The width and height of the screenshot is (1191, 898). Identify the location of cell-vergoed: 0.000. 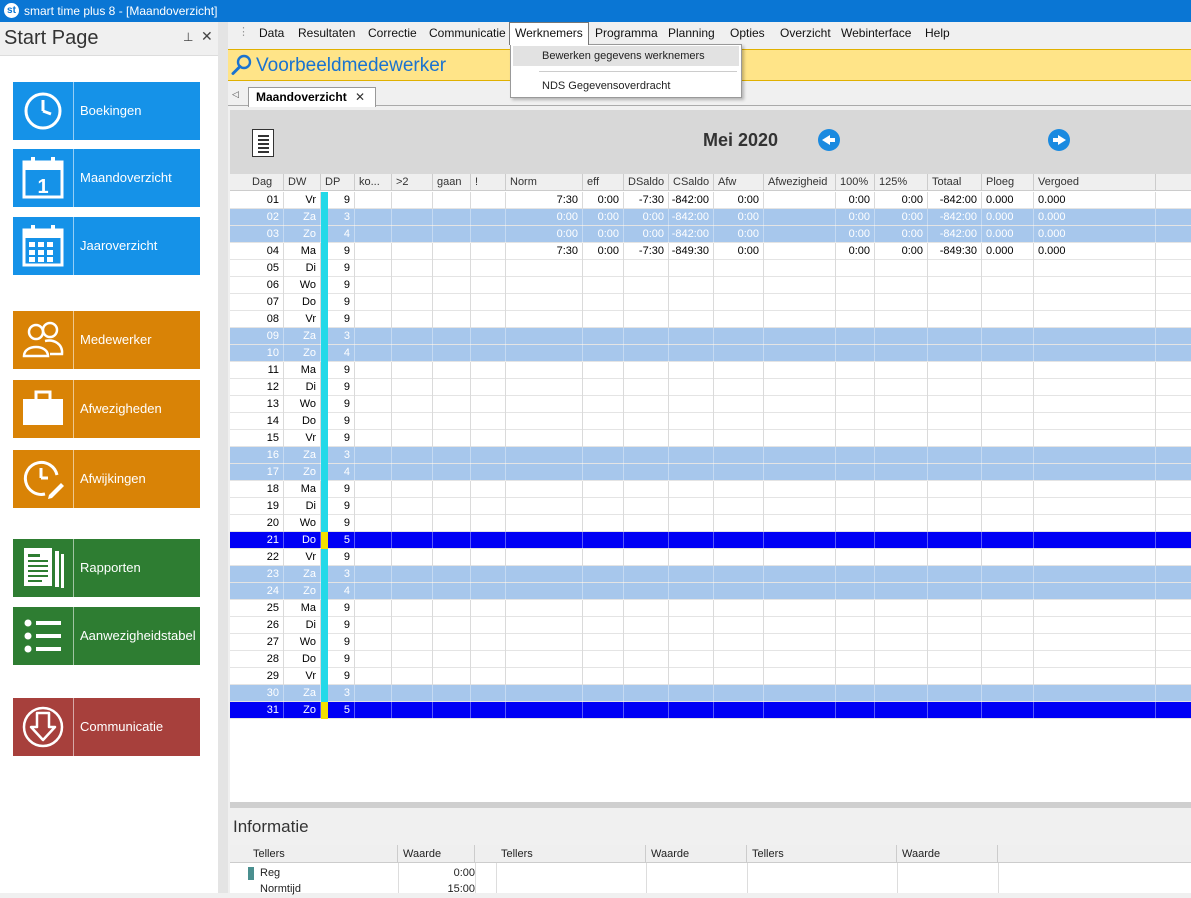
(1095, 234).